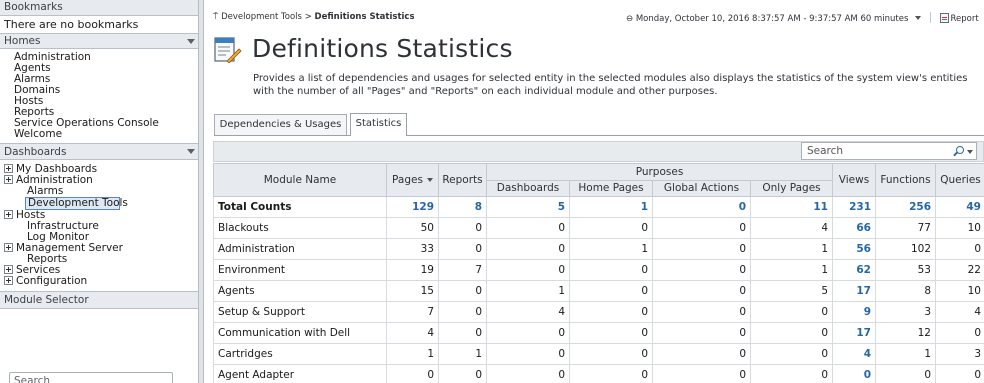 This screenshot has height=383, width=984. What do you see at coordinates (412, 354) in the screenshot?
I see `pages-cell: 1` at bounding box center [412, 354].